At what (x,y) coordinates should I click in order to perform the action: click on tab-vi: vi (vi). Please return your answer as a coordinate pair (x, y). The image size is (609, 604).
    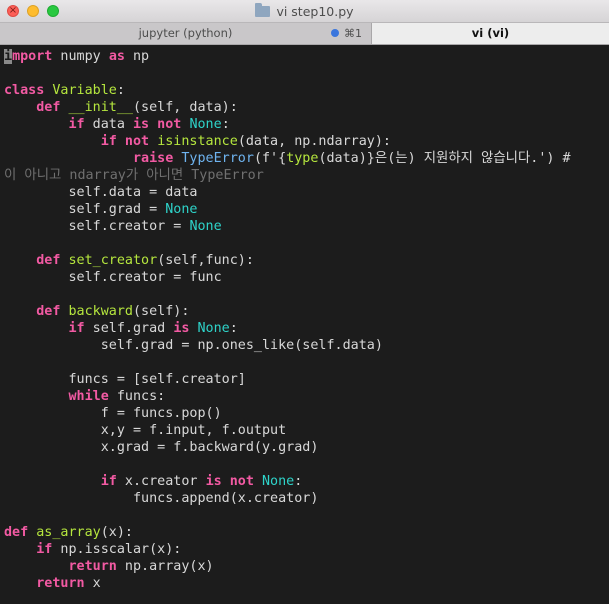
    Looking at the image, I should click on (490, 33).